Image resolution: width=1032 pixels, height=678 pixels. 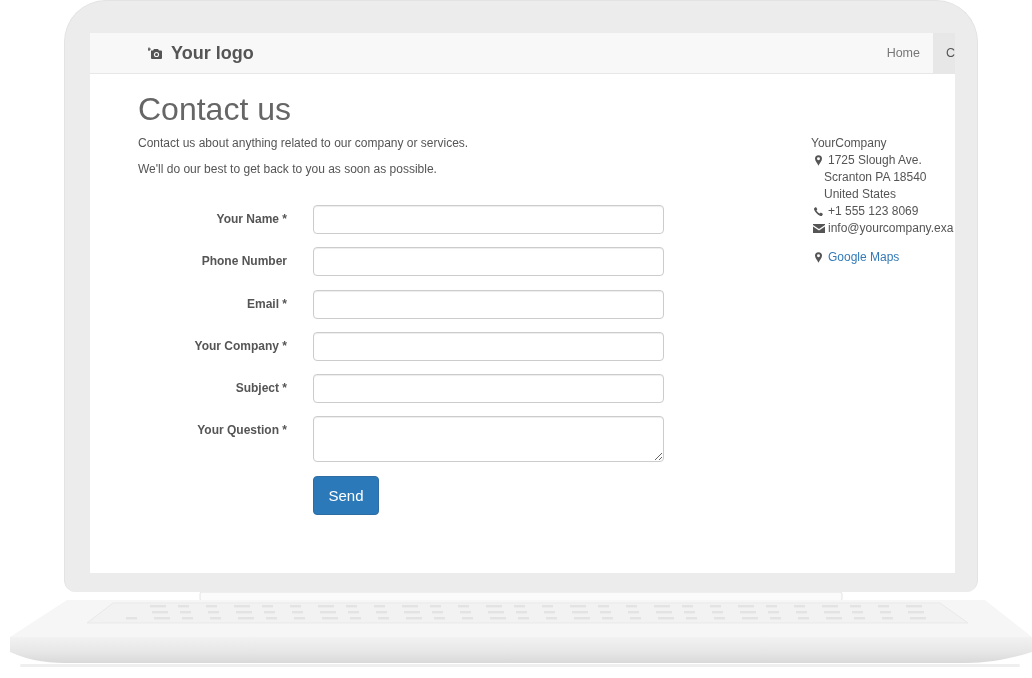 What do you see at coordinates (873, 211) in the screenshot?
I see `phone-number: +1 555 123 8069` at bounding box center [873, 211].